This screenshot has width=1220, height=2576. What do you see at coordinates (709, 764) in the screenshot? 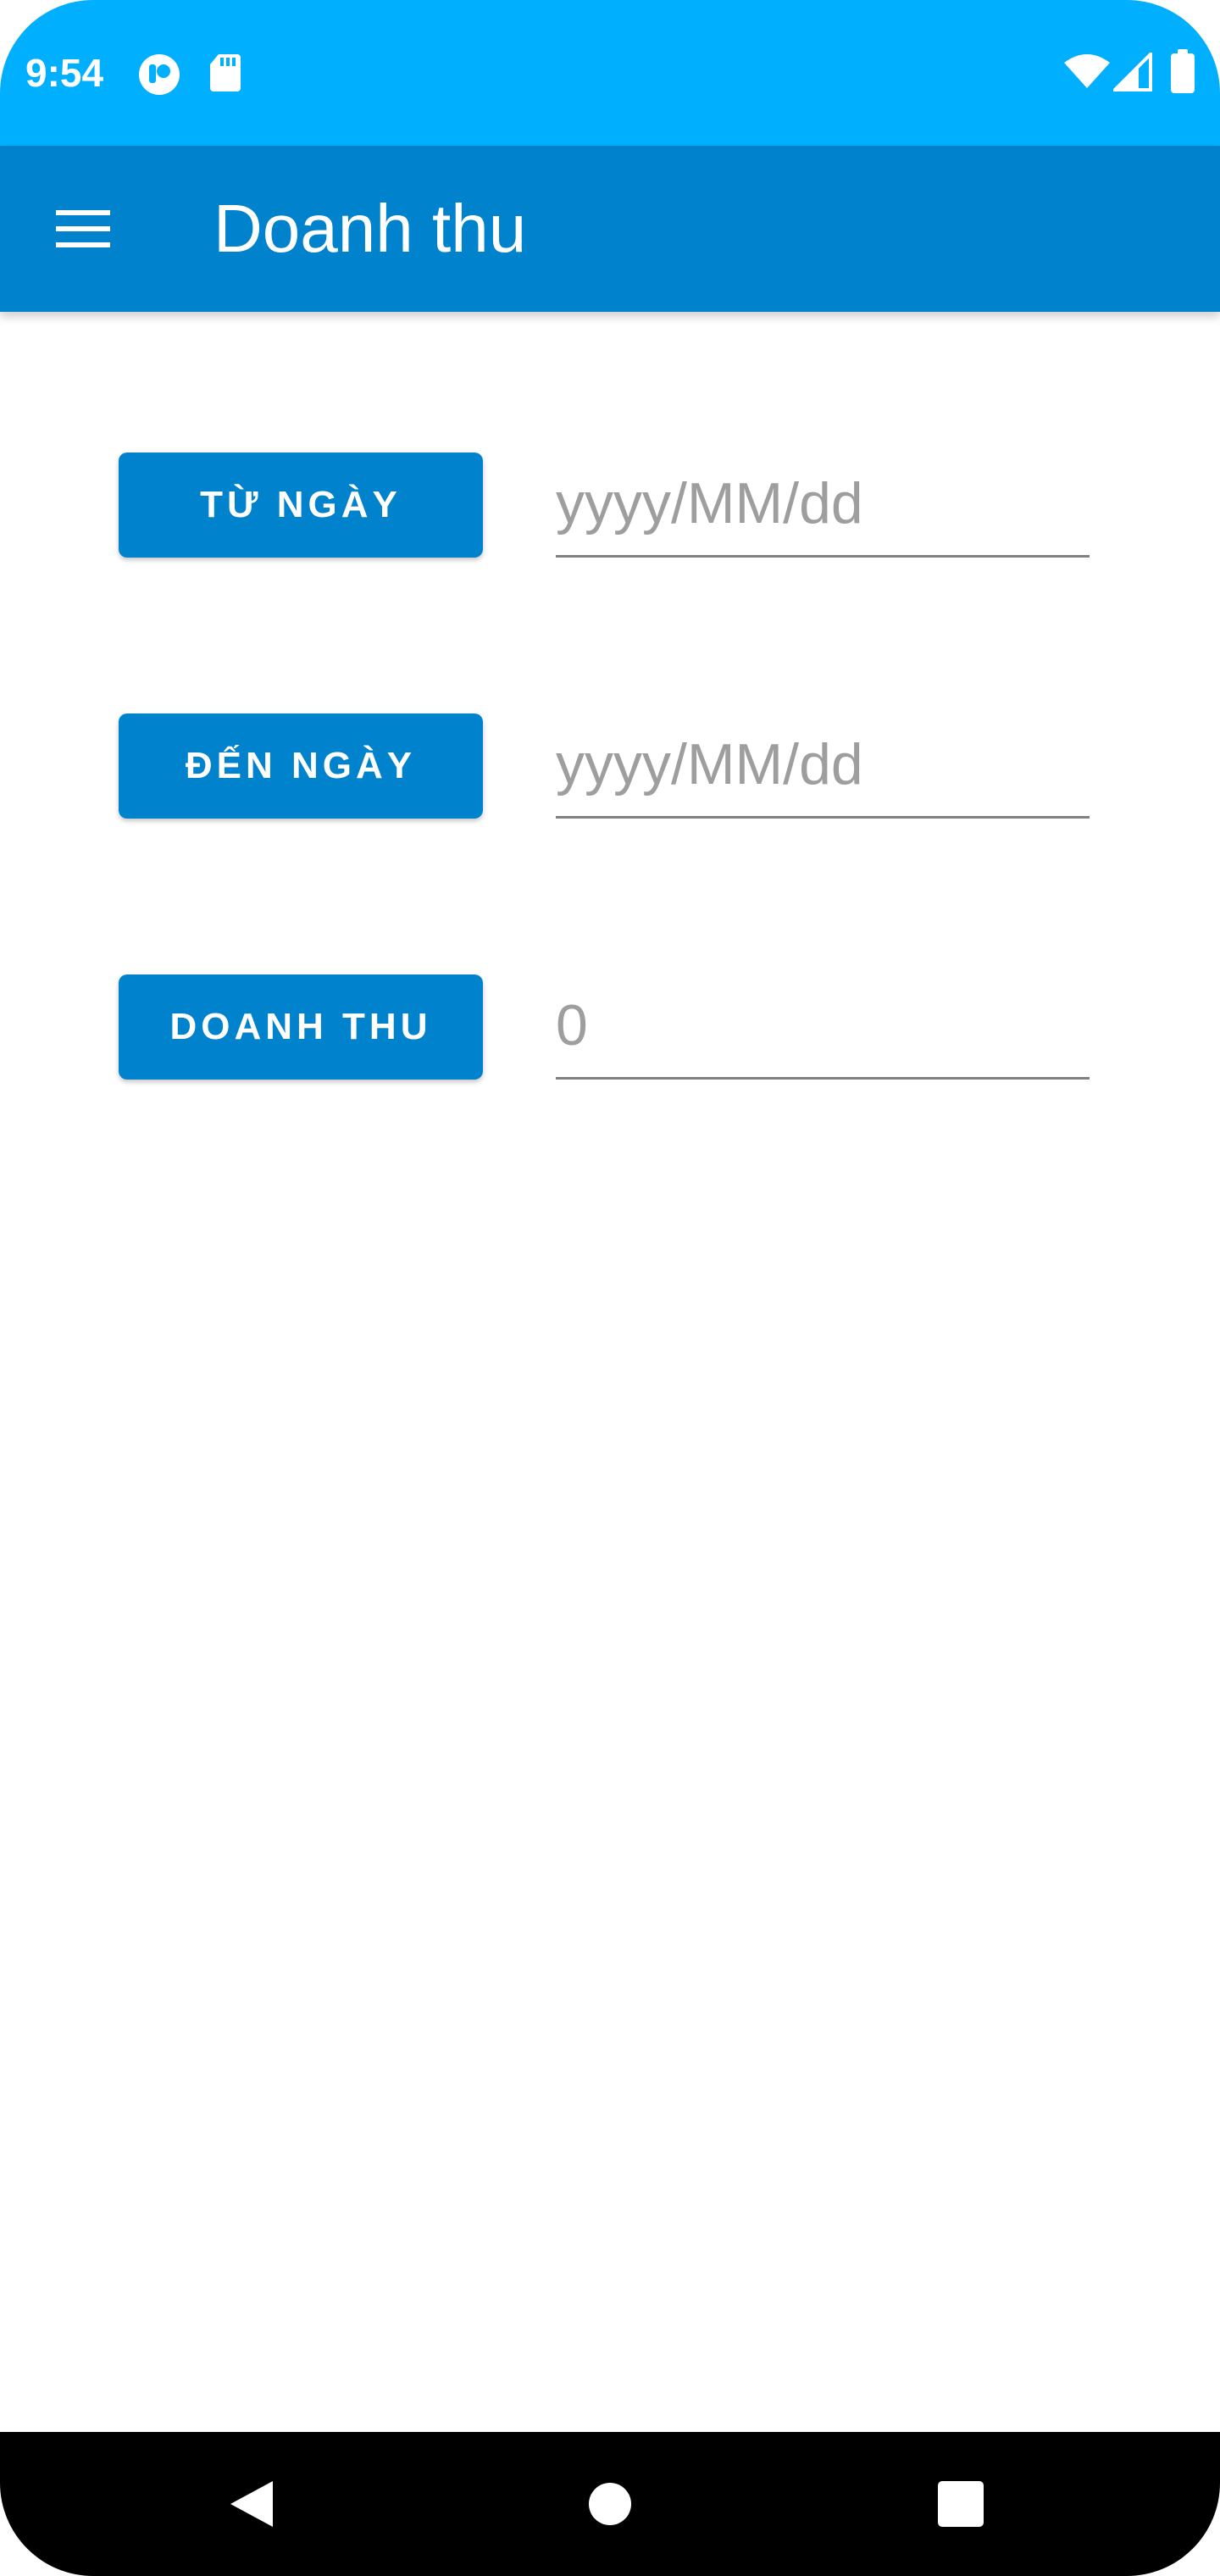
I see `to-date-placeholder: yyyy/MM/dd` at bounding box center [709, 764].